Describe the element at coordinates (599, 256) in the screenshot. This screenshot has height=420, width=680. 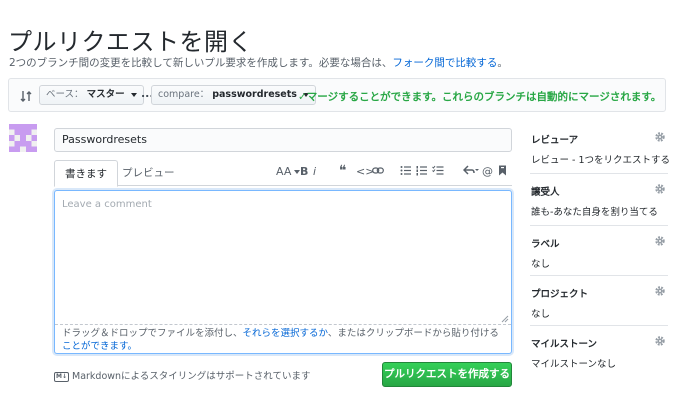
I see `sidebar-labels: ラベル なし` at that location.